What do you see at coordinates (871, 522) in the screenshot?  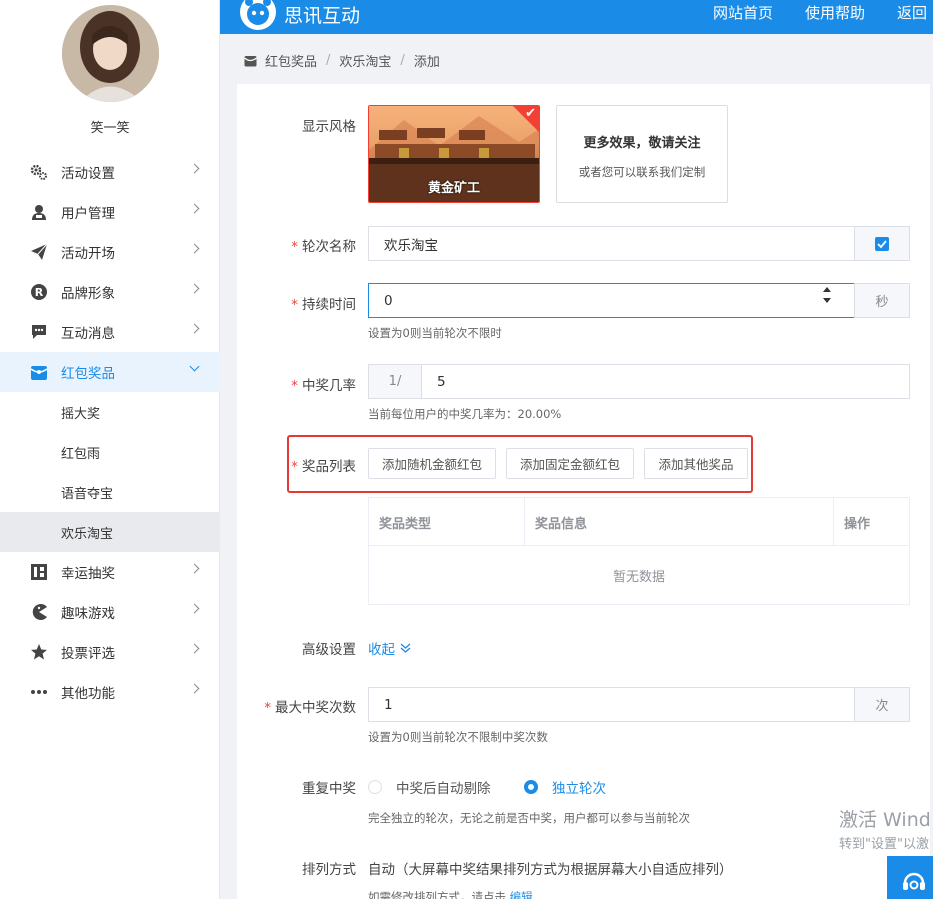 I see `table-header-cell: 操作` at bounding box center [871, 522].